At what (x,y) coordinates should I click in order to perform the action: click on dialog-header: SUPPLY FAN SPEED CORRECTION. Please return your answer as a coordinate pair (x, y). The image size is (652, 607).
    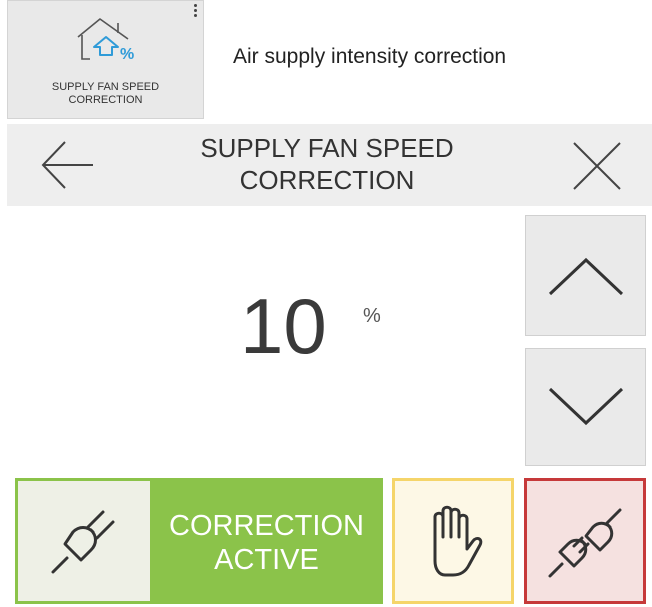
    Looking at the image, I should click on (329, 165).